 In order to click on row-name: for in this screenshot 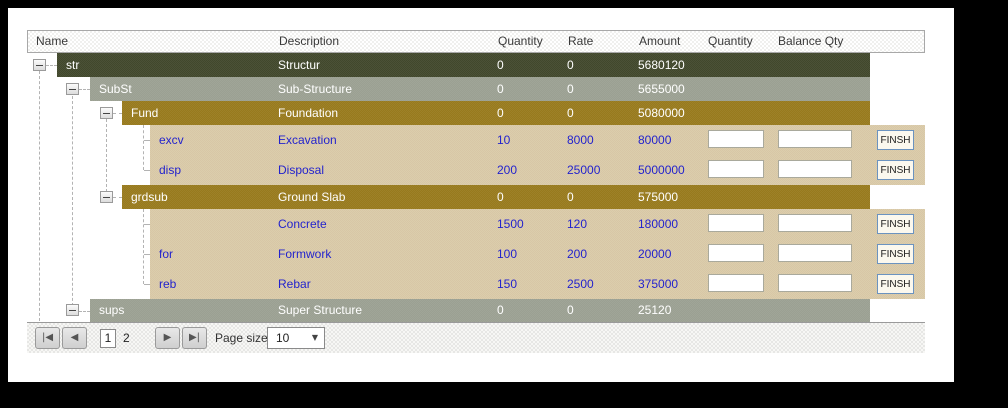, I will do `click(166, 254)`.